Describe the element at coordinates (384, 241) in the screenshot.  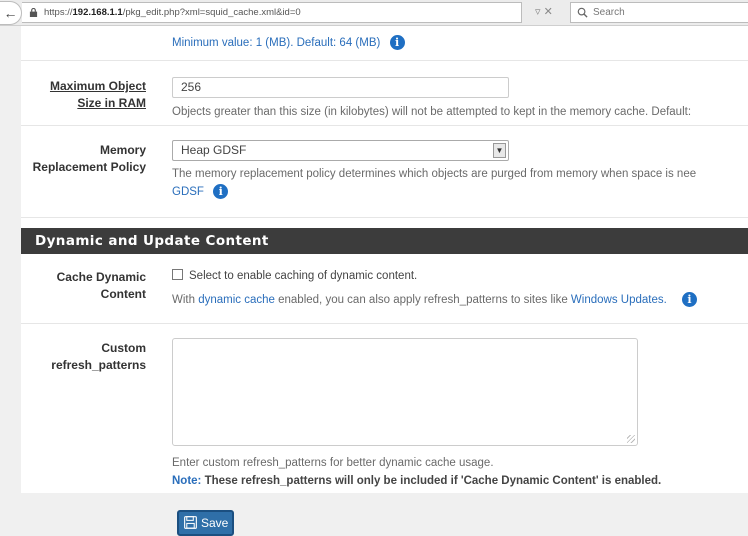
I see `section-header: Dynamic and Update Content` at that location.